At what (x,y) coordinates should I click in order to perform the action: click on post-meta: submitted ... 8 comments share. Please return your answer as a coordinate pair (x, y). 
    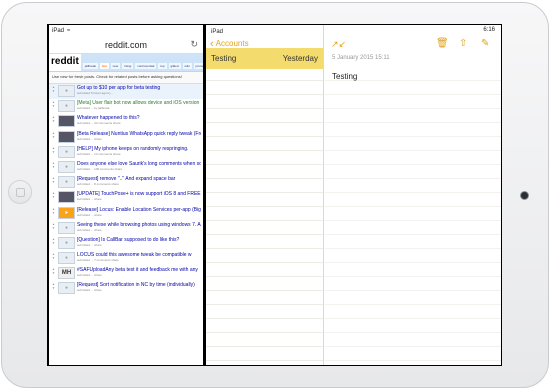
    Looking at the image, I should click on (98, 184).